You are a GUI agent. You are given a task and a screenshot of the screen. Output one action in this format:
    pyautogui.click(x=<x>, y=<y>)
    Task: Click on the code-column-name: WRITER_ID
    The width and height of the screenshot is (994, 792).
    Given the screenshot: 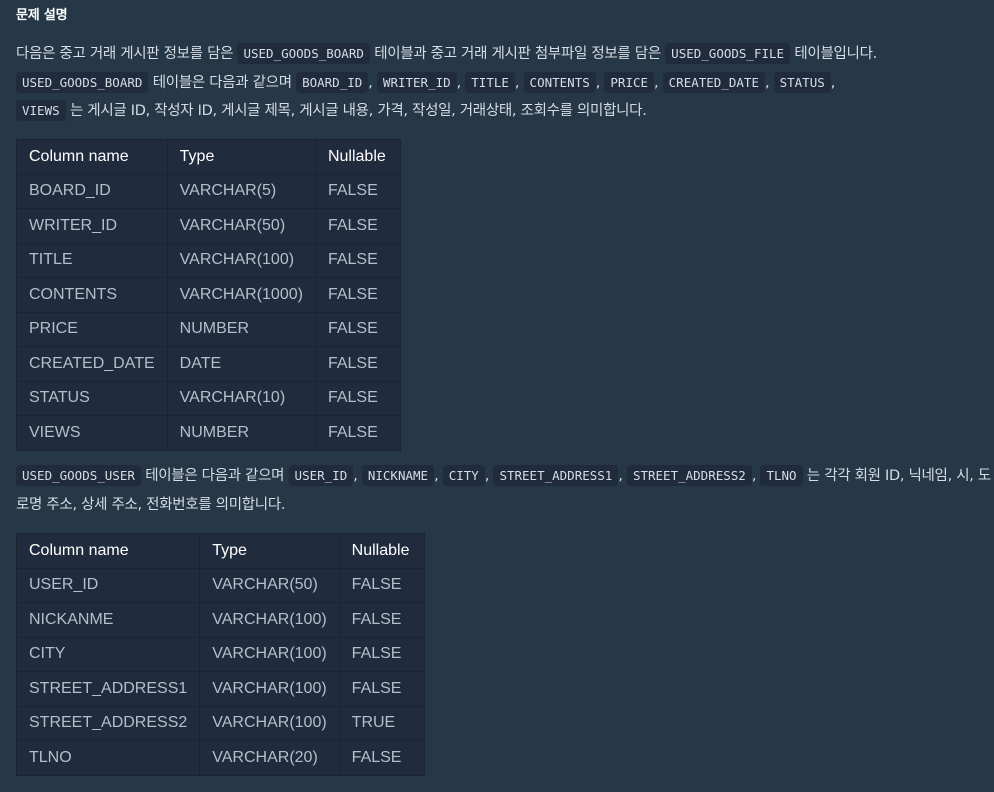 What is the action you would take?
    pyautogui.click(x=416, y=82)
    